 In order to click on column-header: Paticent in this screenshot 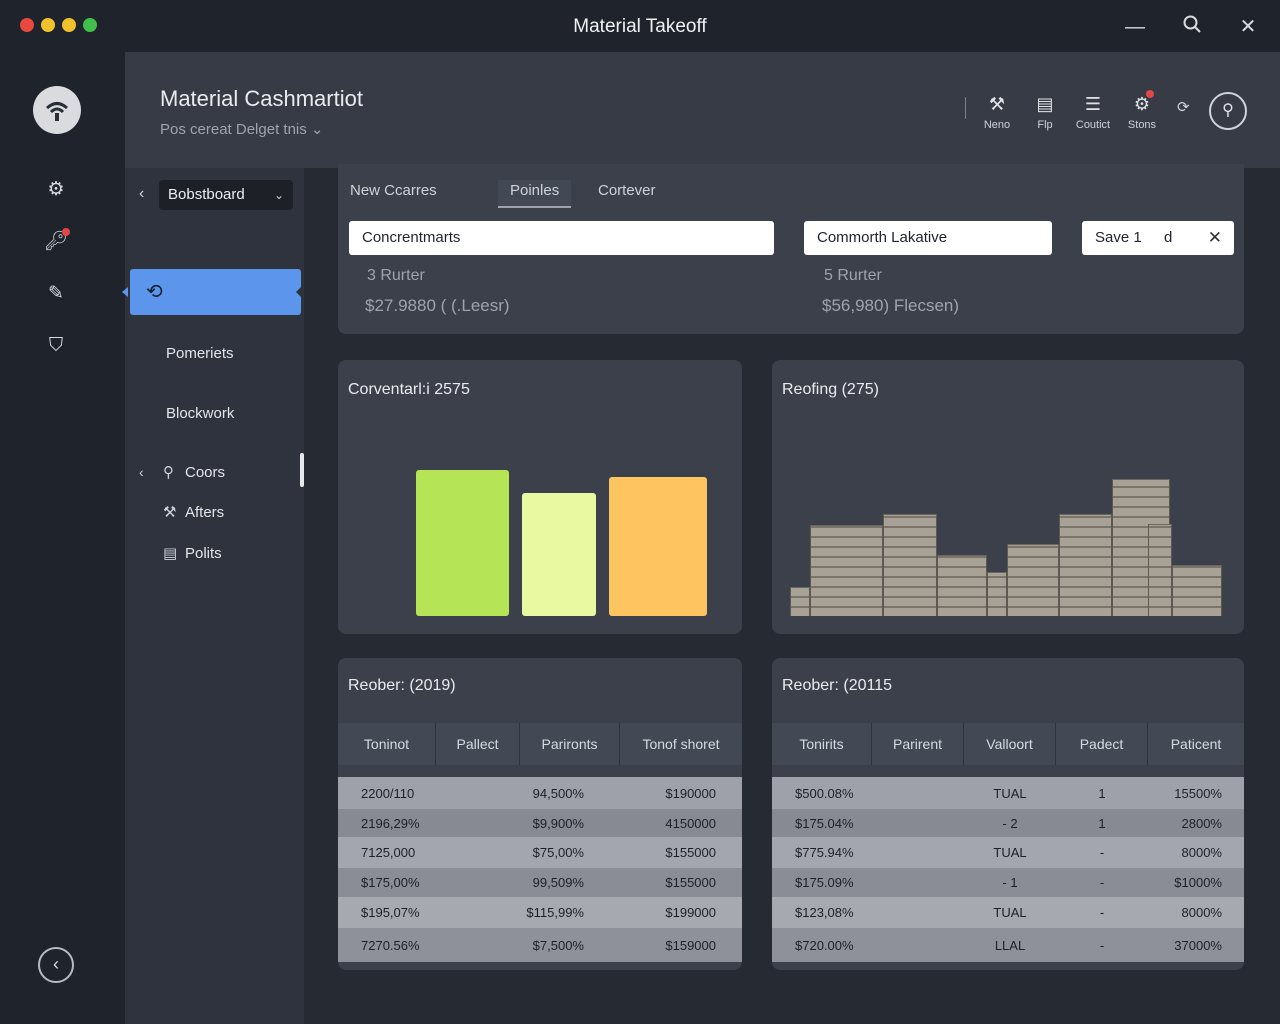, I will do `click(1196, 744)`.